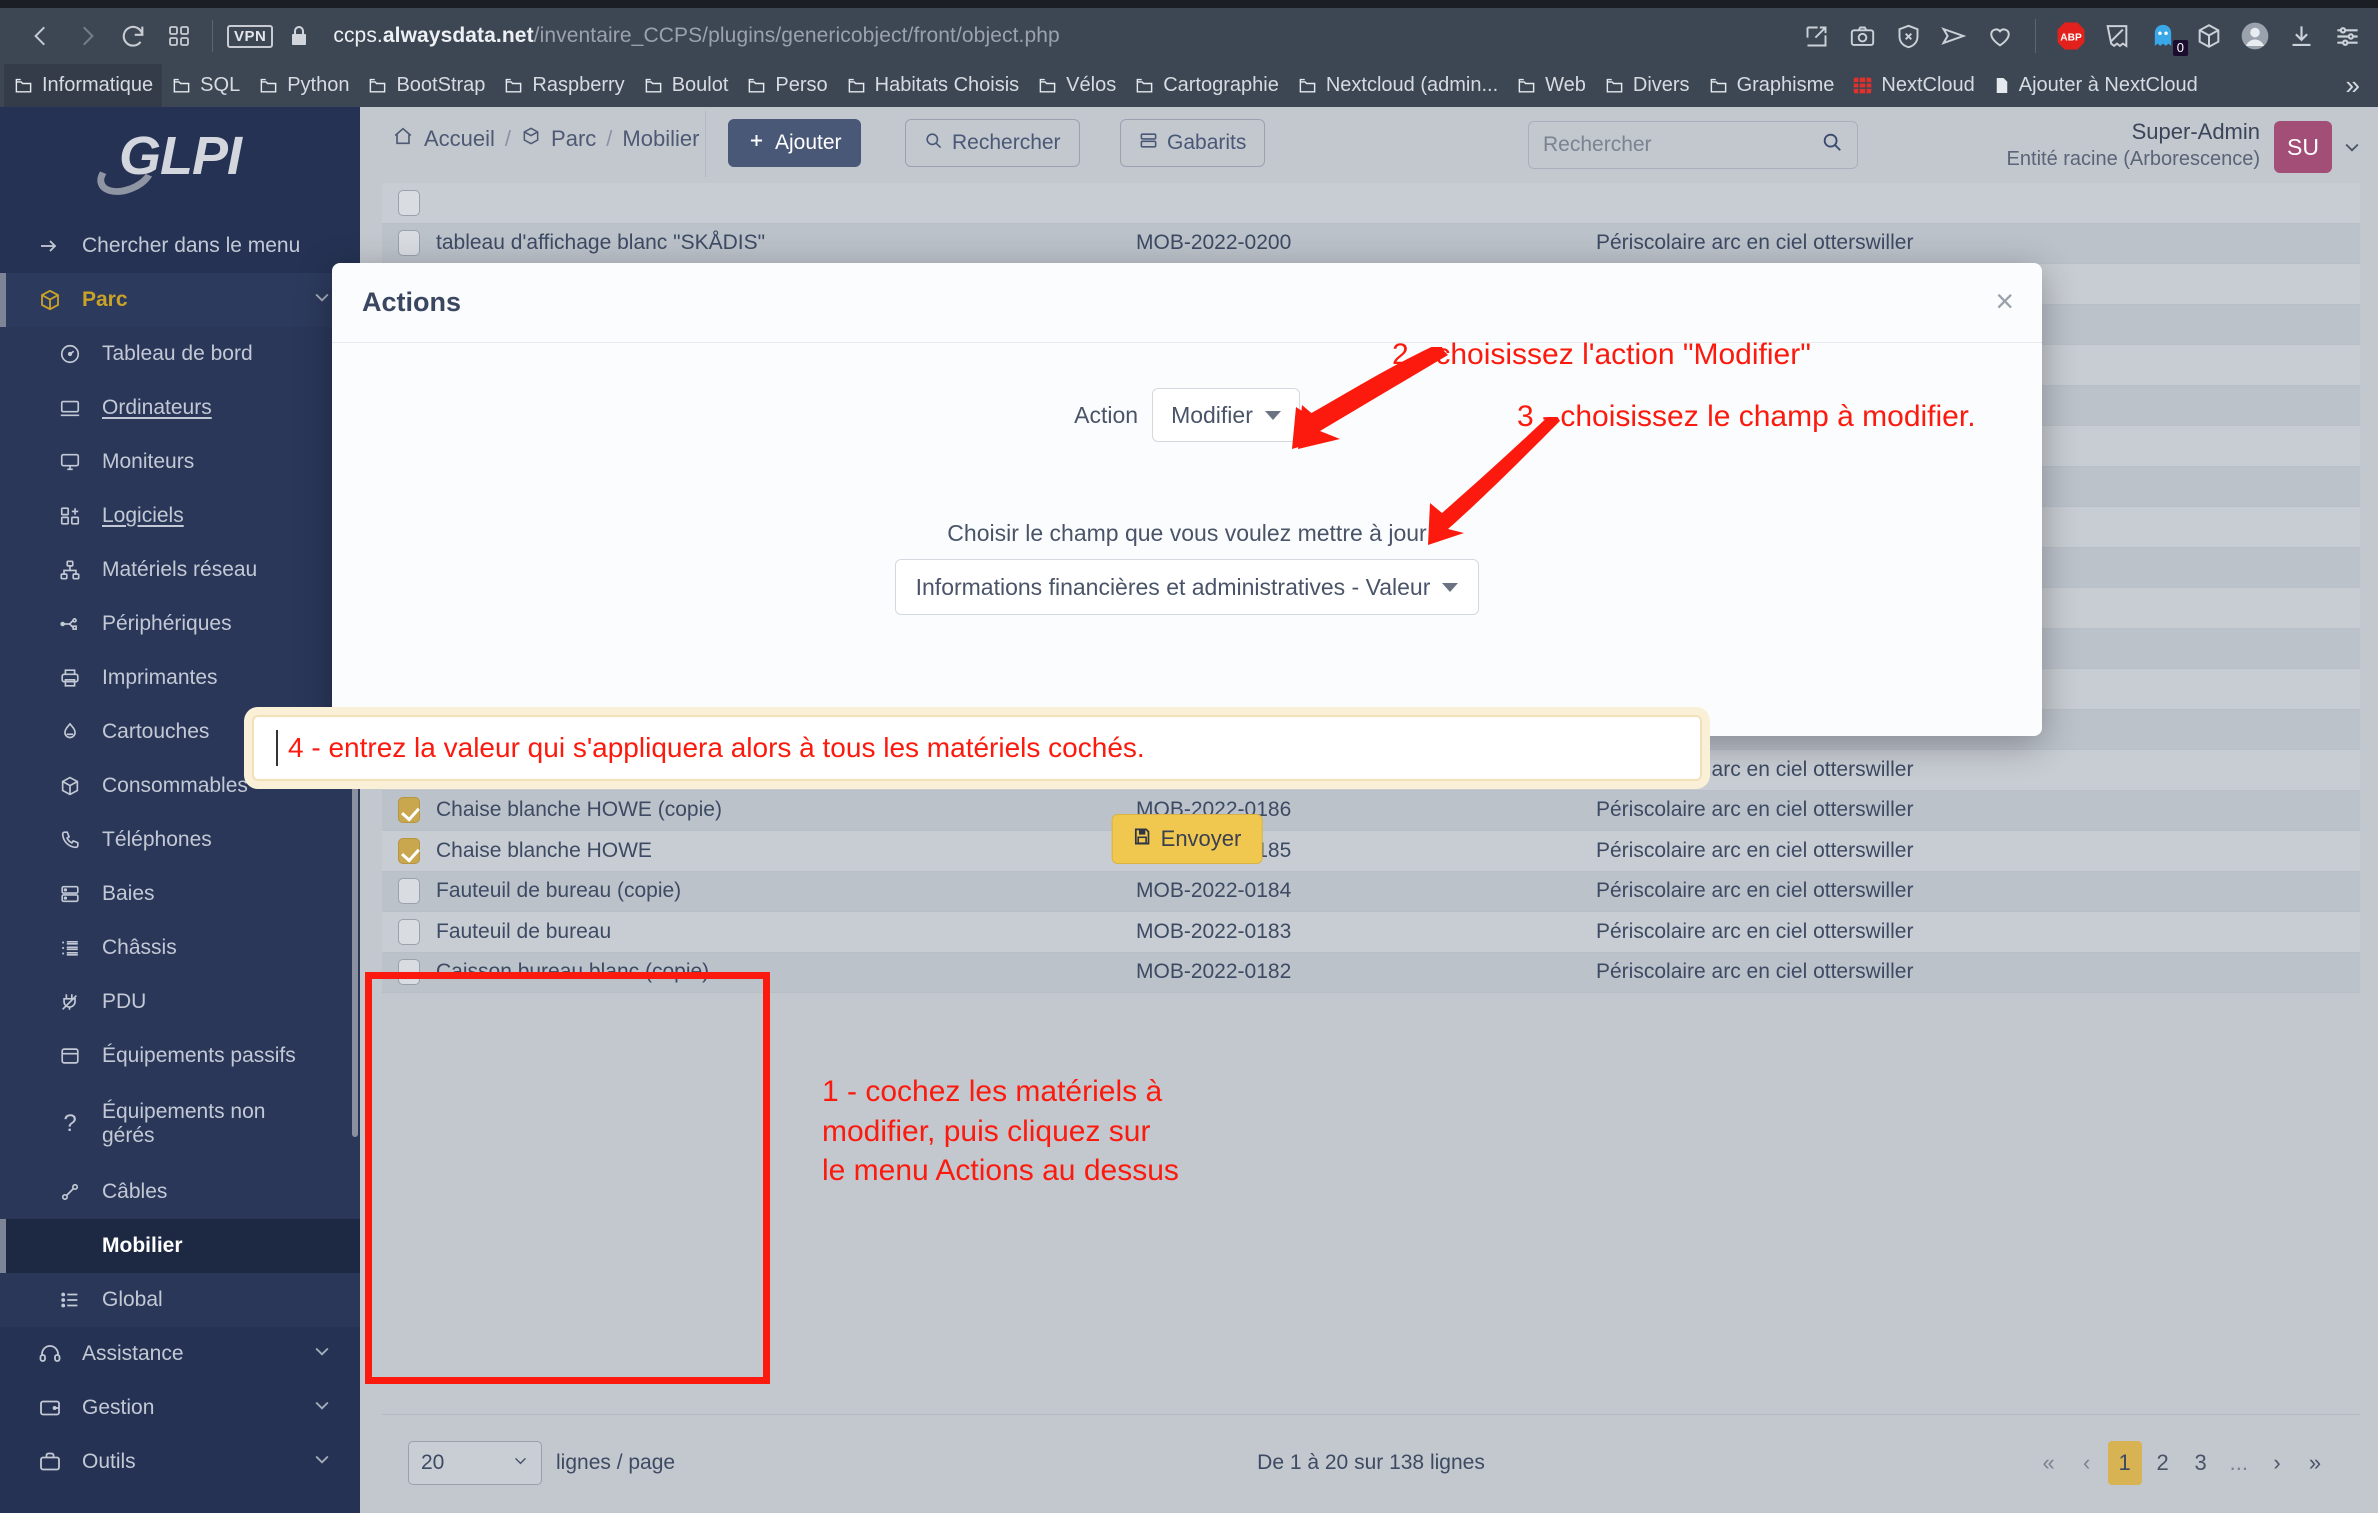 This screenshot has height=1513, width=2378. What do you see at coordinates (41, 36) in the screenshot?
I see `back-icon` at bounding box center [41, 36].